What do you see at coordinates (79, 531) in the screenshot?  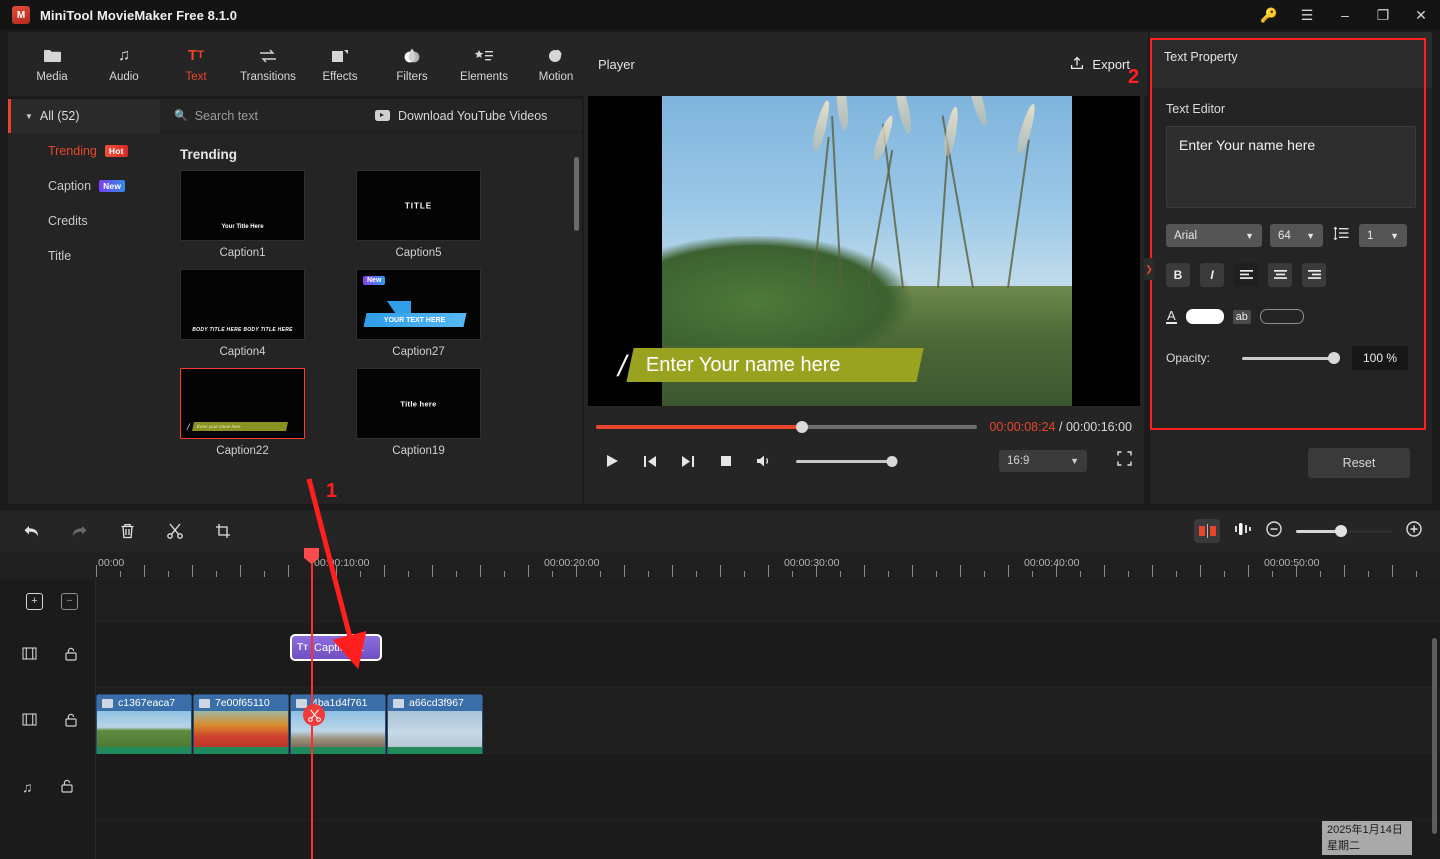 I see `redo-button` at bounding box center [79, 531].